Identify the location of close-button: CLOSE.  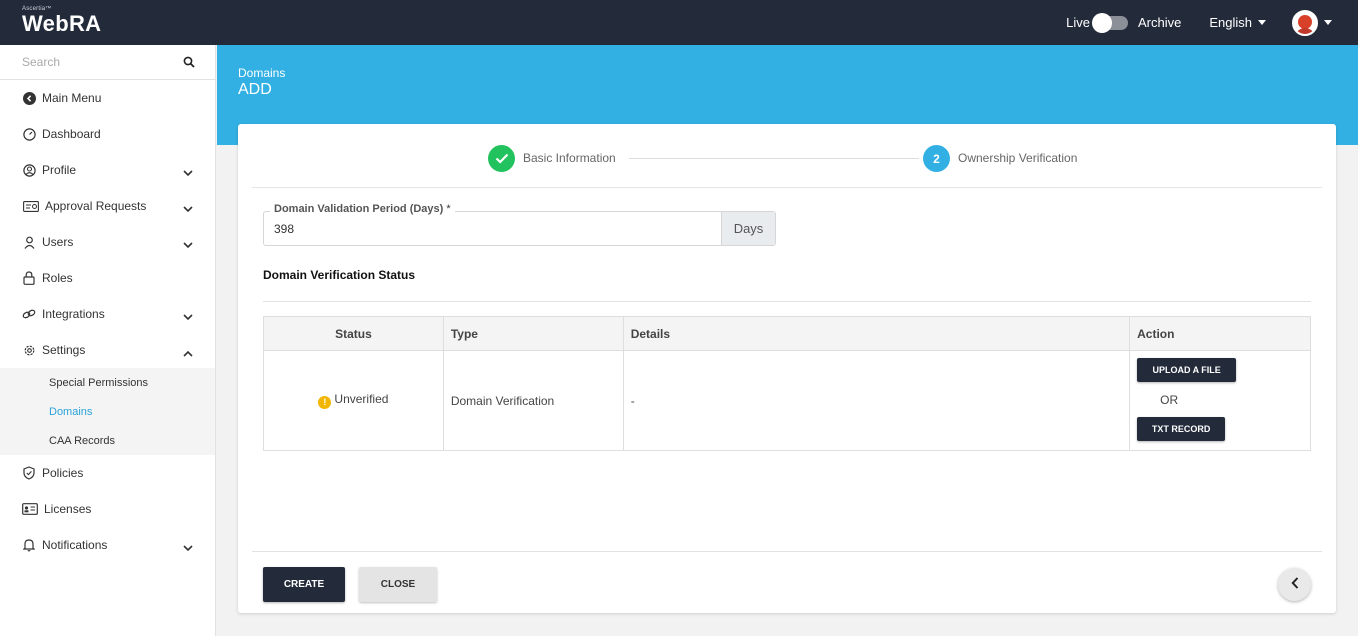
(398, 584).